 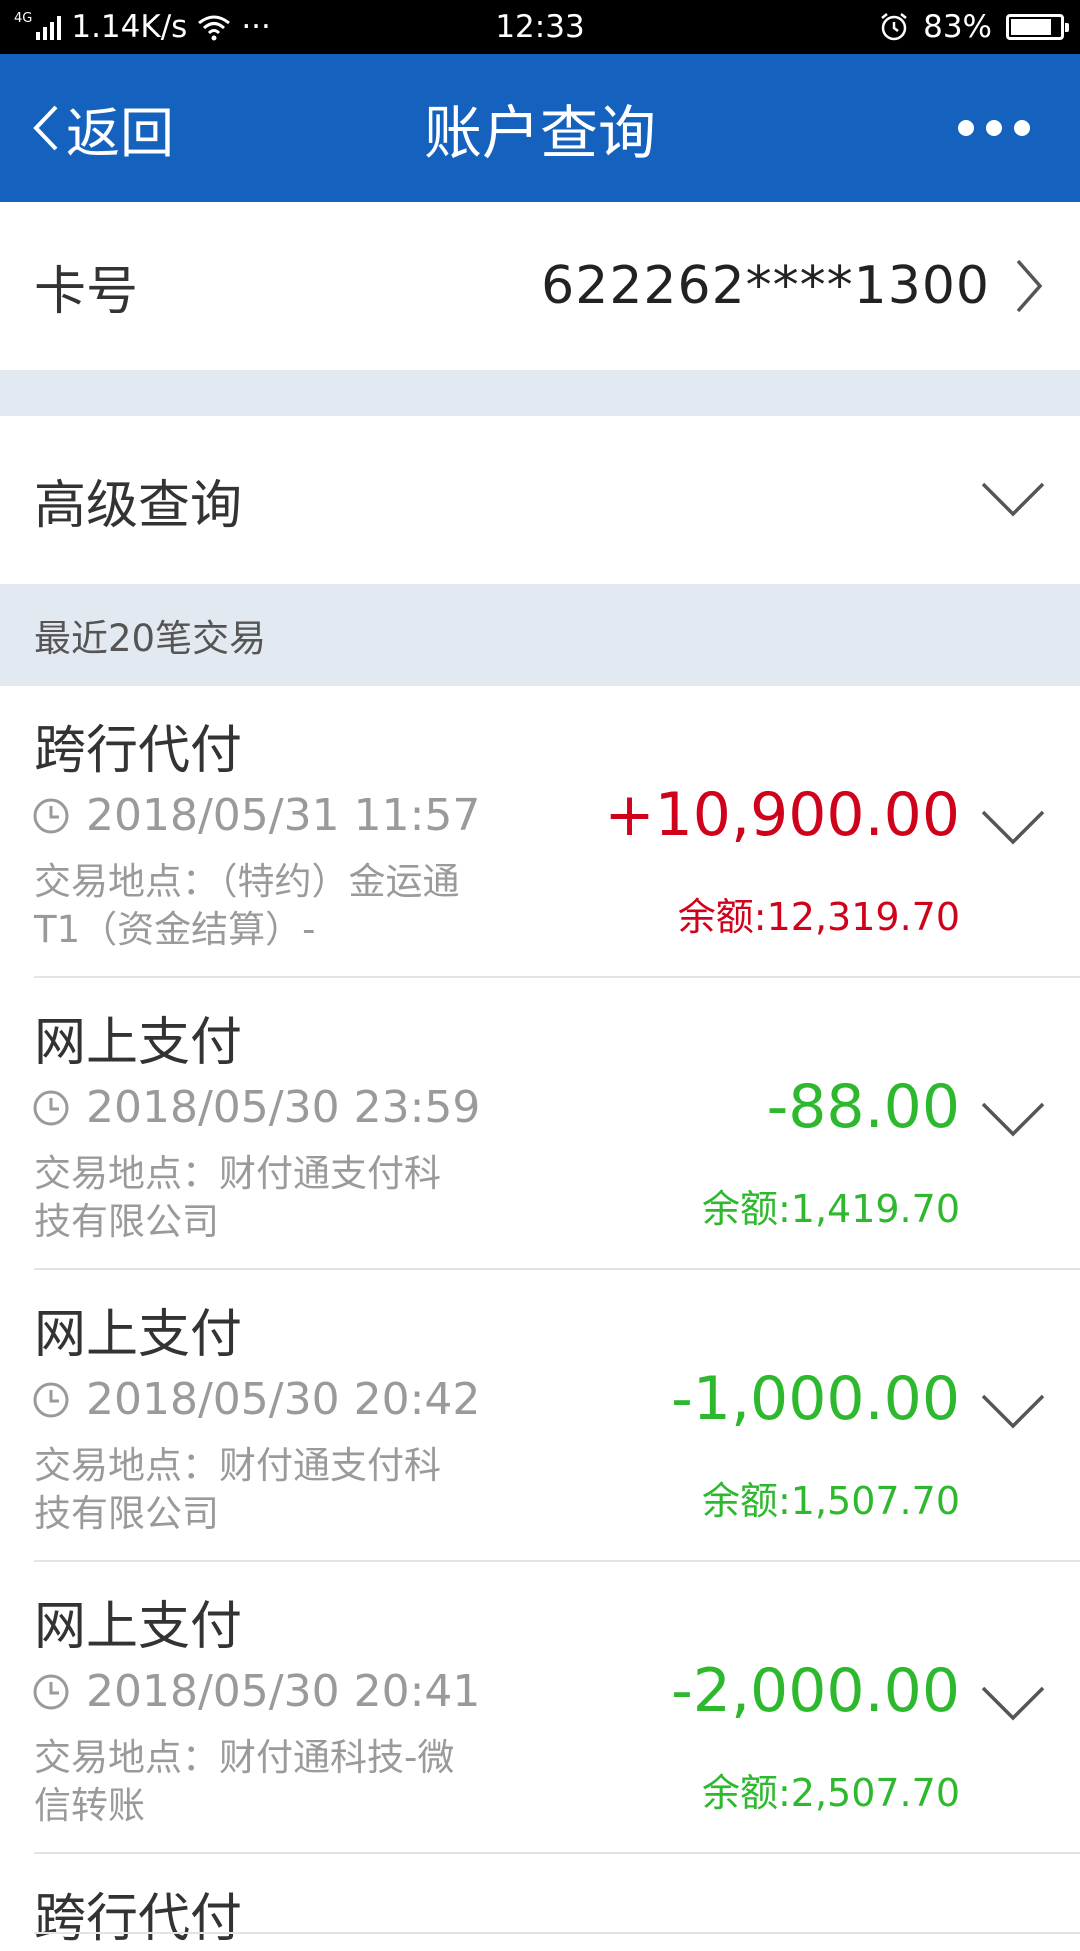 What do you see at coordinates (214, 28) in the screenshot?
I see `wifi-icon` at bounding box center [214, 28].